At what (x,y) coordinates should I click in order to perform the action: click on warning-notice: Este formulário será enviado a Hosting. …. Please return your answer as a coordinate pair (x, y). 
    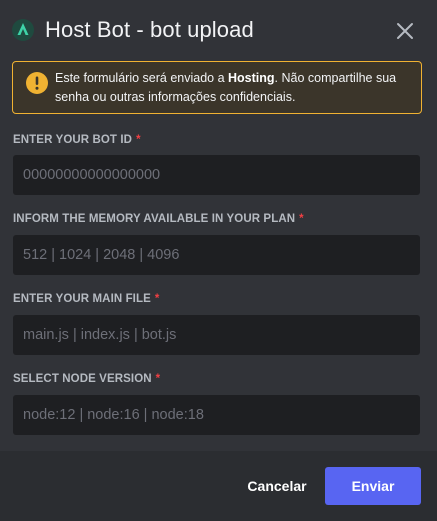
    Looking at the image, I should click on (217, 87).